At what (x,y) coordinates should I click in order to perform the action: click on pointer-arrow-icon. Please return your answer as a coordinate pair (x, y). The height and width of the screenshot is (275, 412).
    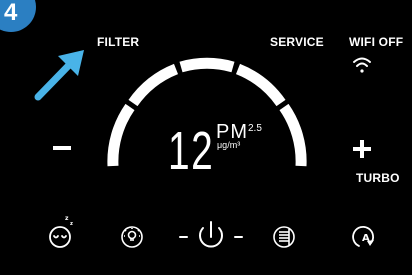
    Looking at the image, I should click on (59, 75).